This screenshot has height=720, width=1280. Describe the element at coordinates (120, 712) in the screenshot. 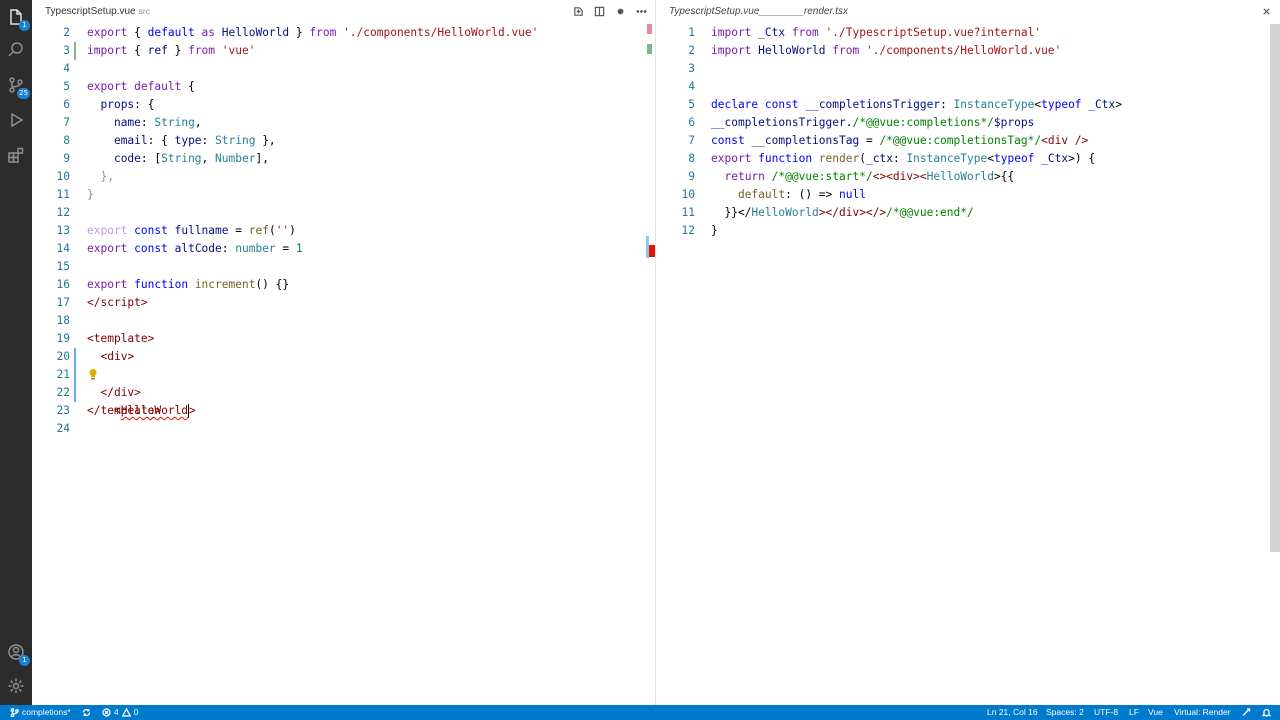

I see `problems-indicator: 4 0` at that location.